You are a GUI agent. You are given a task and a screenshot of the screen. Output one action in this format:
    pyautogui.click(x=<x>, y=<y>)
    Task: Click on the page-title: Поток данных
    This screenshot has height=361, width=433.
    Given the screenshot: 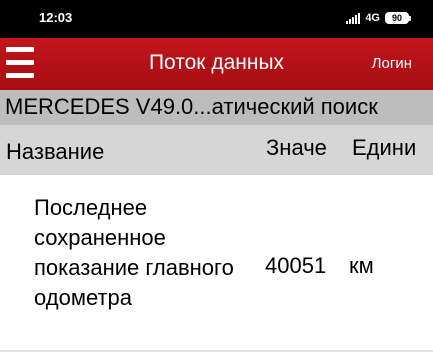 What is the action you would take?
    pyautogui.click(x=216, y=62)
    